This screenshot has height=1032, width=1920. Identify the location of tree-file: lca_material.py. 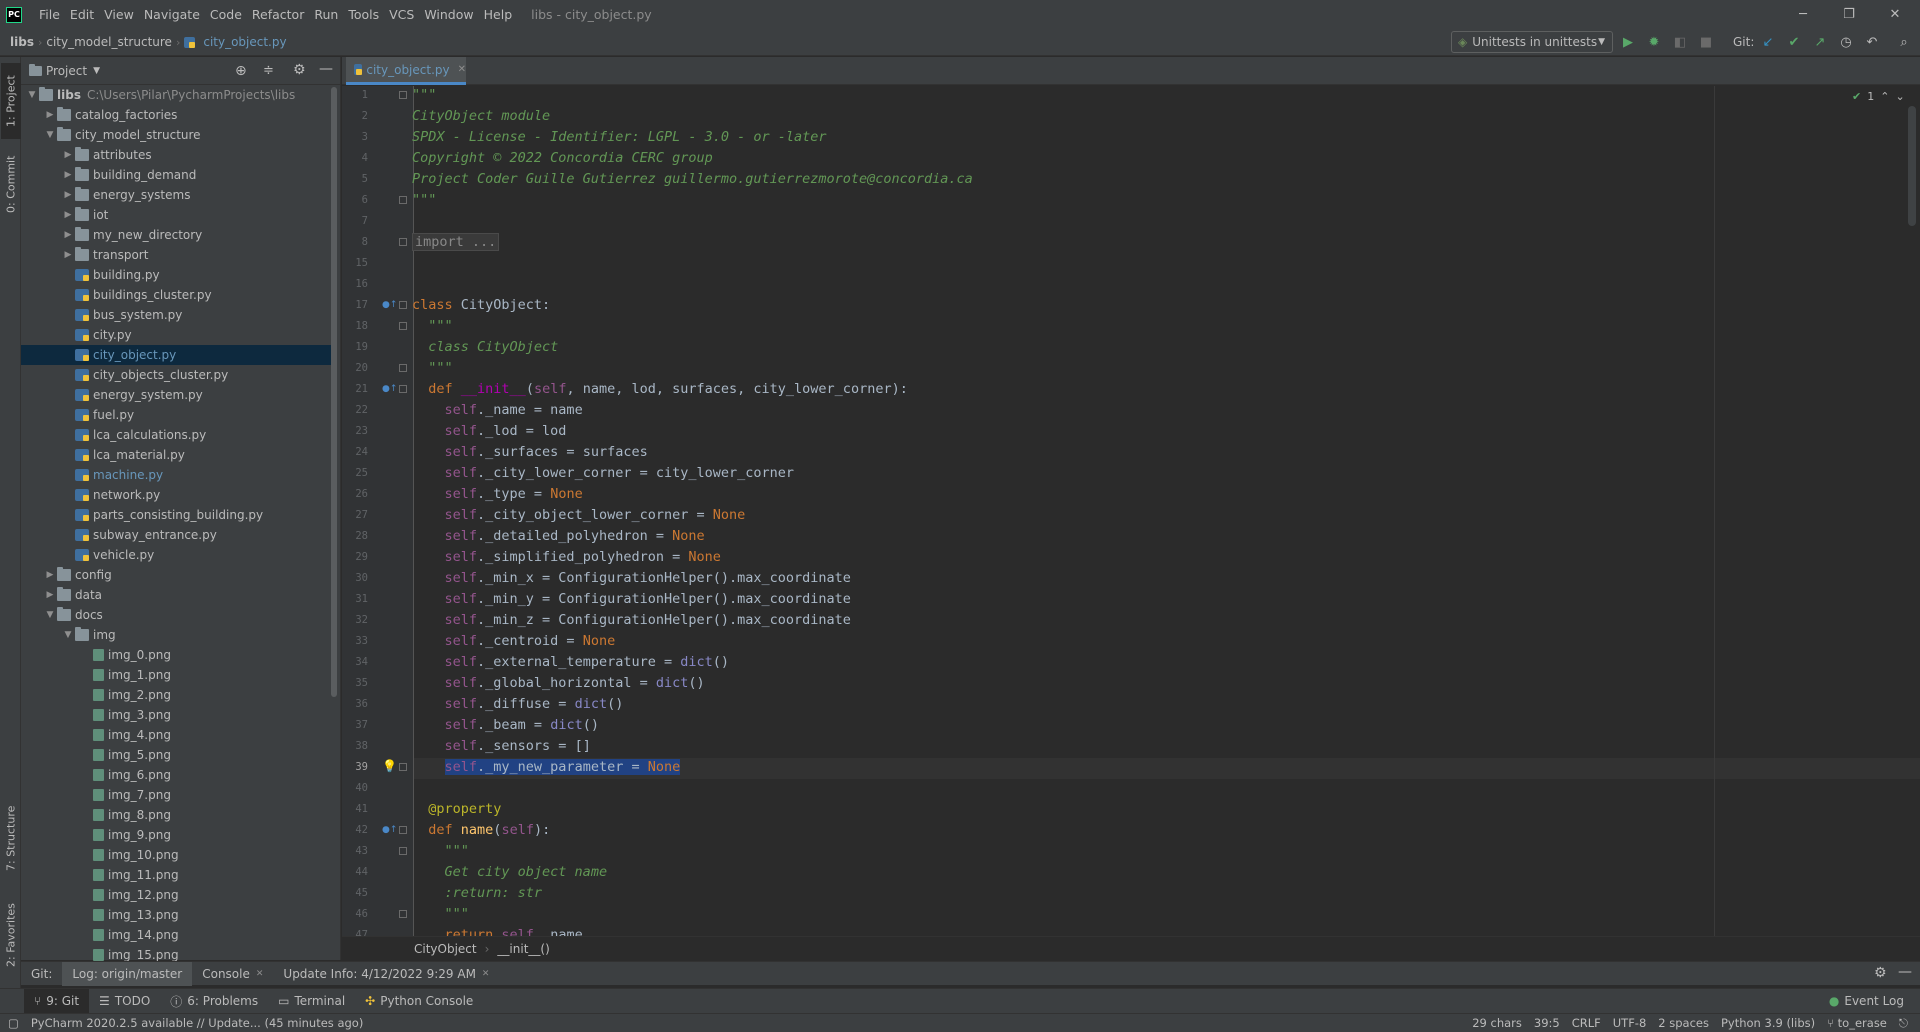
(176, 455).